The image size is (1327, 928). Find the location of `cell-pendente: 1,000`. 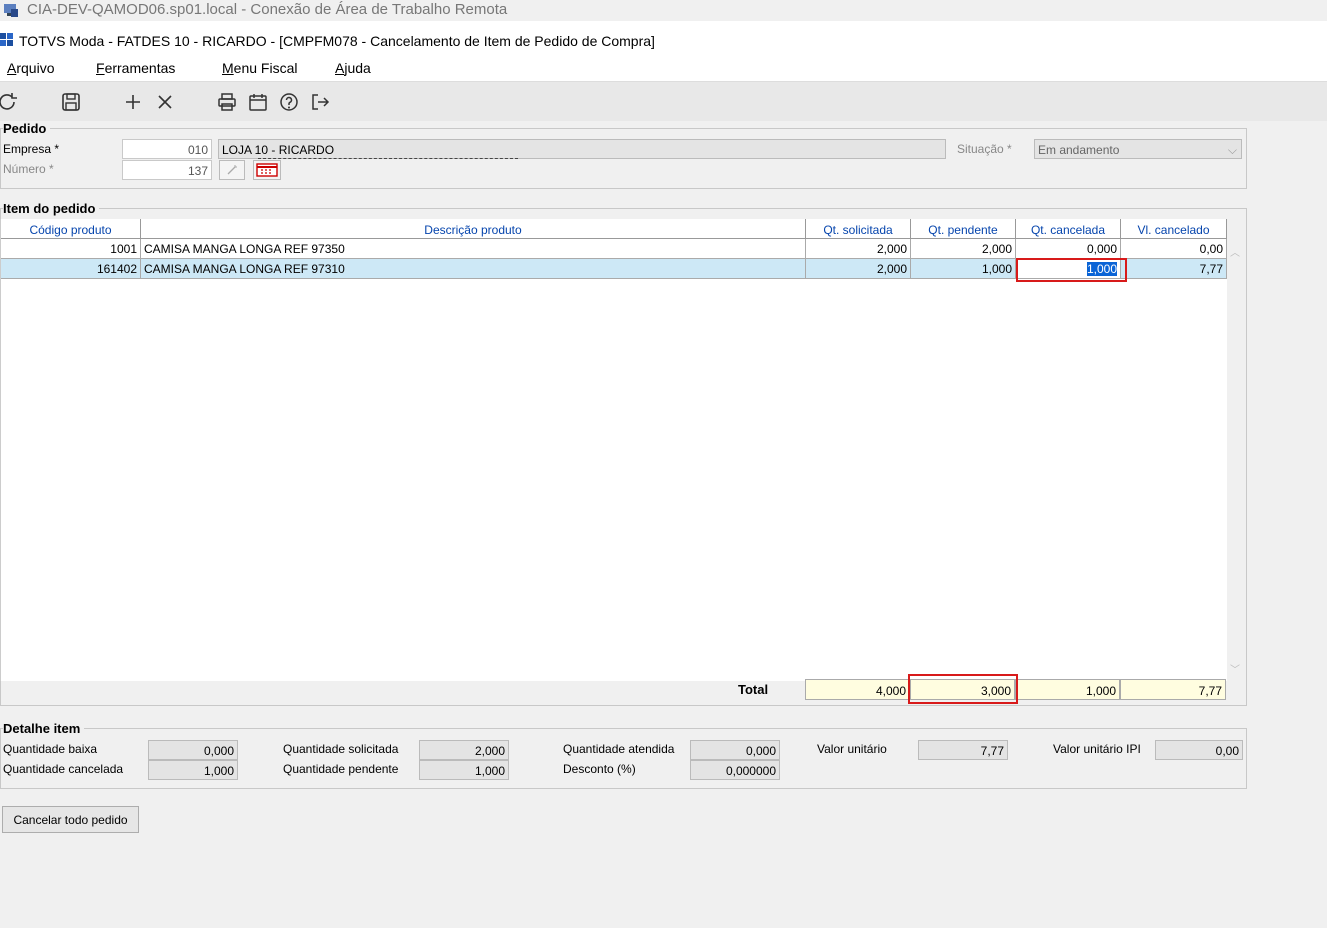

cell-pendente: 1,000 is located at coordinates (963, 269).